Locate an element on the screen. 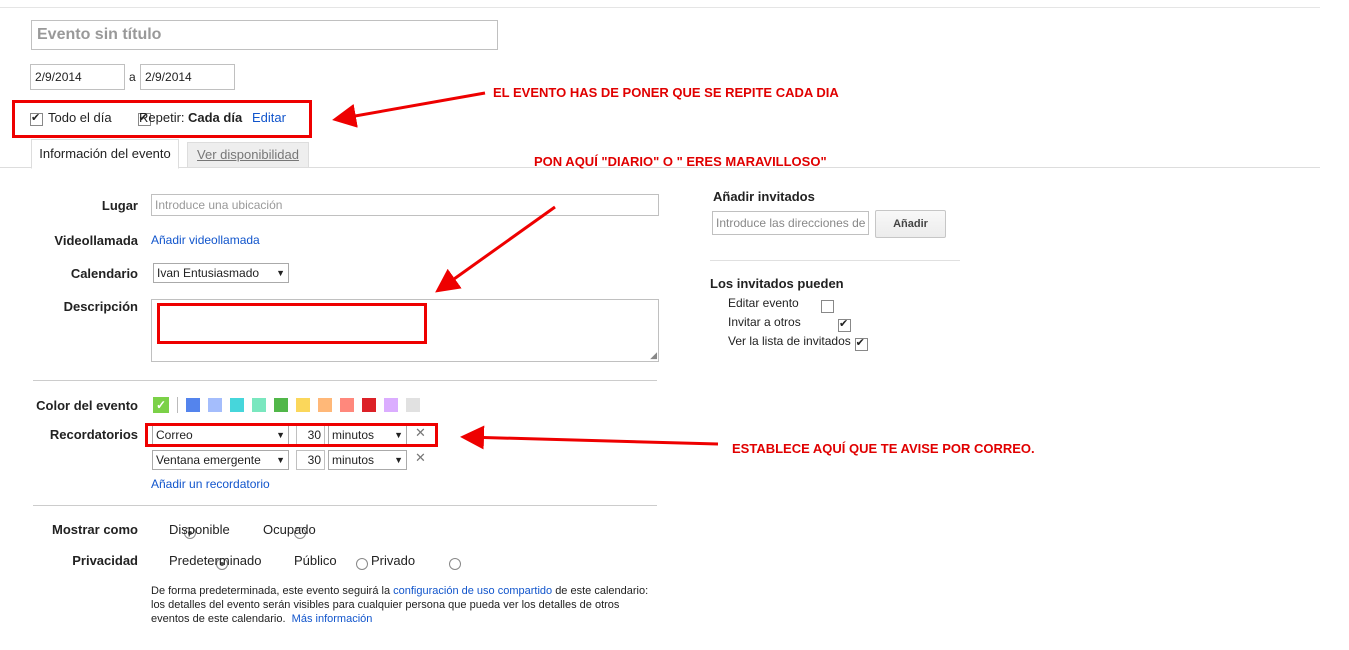  description-arrow is located at coordinates (495, 249).